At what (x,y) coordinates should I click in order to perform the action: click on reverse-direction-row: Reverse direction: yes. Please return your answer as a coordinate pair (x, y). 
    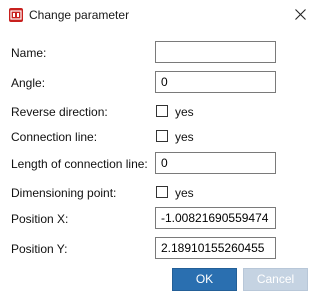
    Looking at the image, I should click on (159, 112).